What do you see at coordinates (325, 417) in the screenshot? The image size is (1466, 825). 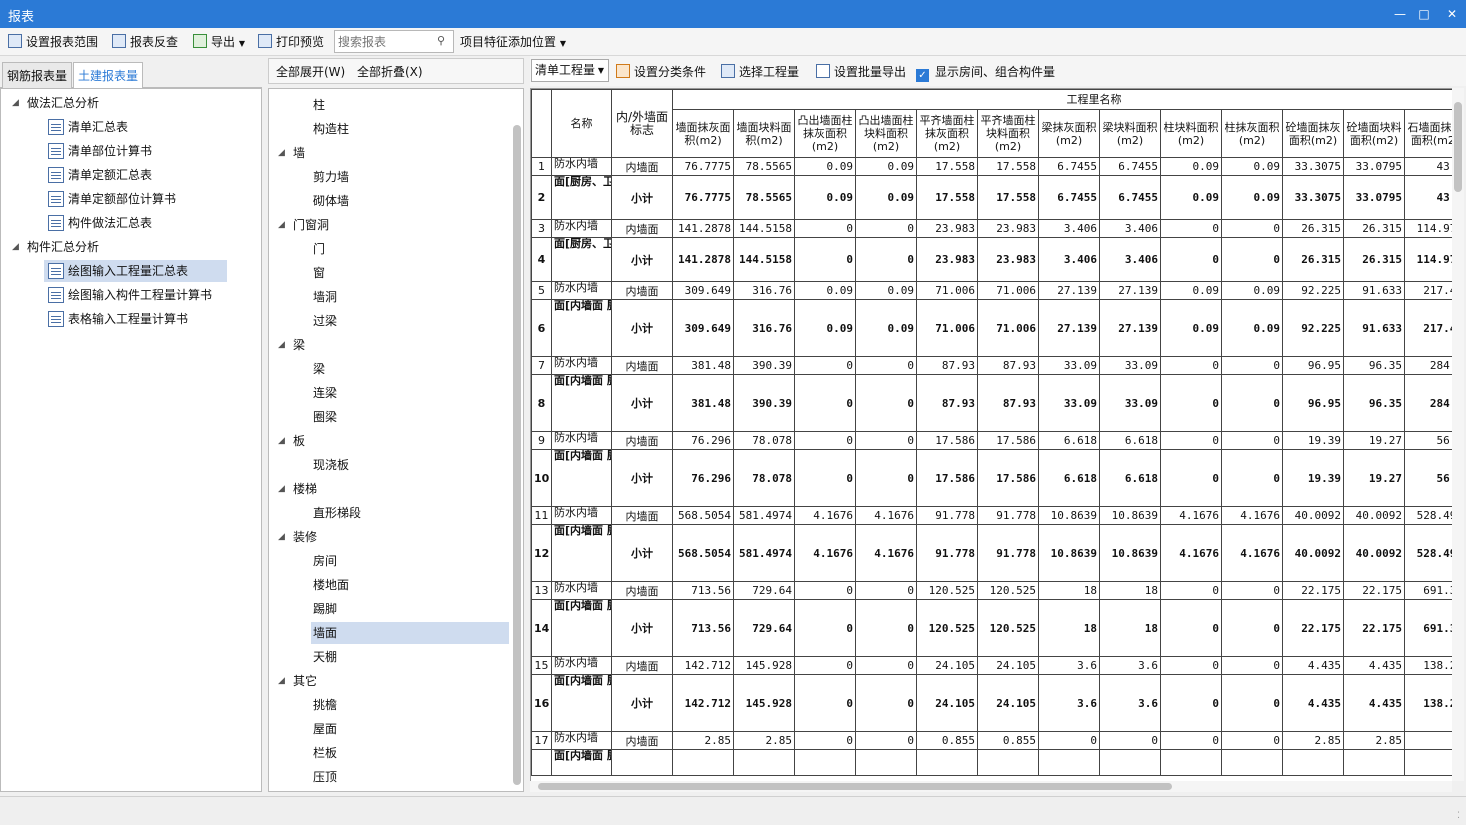 I see `component-item: 圈梁` at bounding box center [325, 417].